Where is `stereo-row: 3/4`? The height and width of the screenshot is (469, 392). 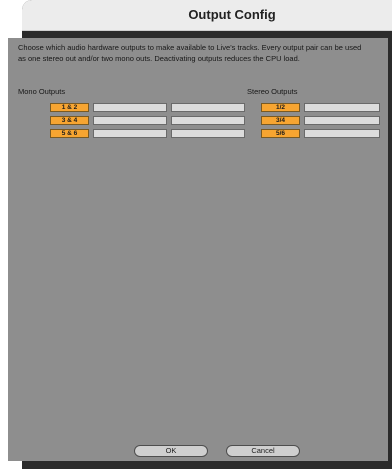
stereo-row: 3/4 is located at coordinates (320, 121).